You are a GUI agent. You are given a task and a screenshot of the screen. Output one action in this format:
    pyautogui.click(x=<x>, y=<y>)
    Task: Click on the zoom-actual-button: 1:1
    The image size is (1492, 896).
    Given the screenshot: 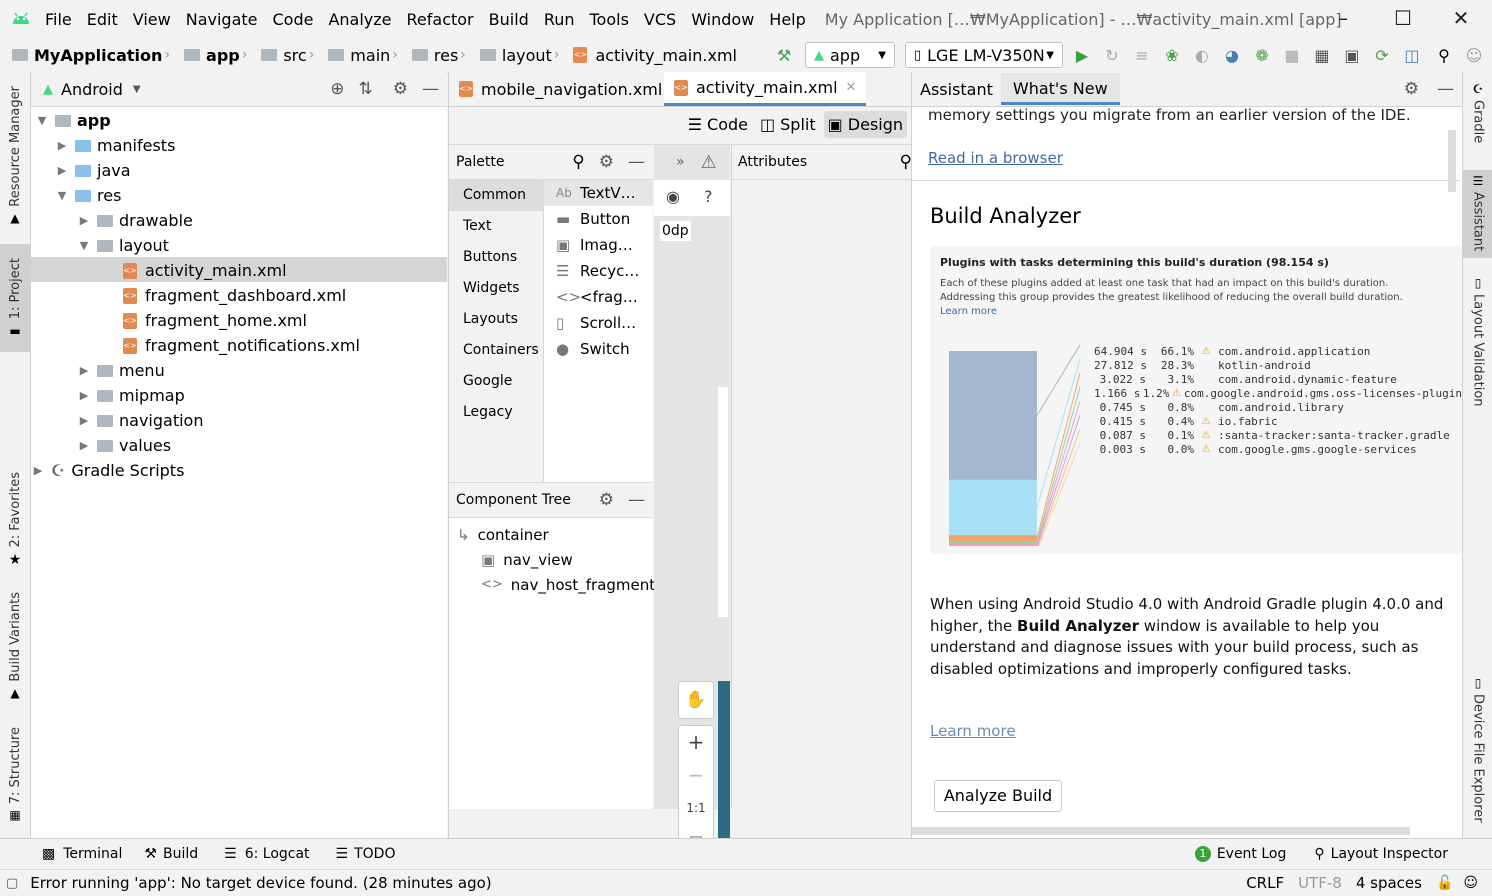 What is the action you would take?
    pyautogui.click(x=696, y=808)
    